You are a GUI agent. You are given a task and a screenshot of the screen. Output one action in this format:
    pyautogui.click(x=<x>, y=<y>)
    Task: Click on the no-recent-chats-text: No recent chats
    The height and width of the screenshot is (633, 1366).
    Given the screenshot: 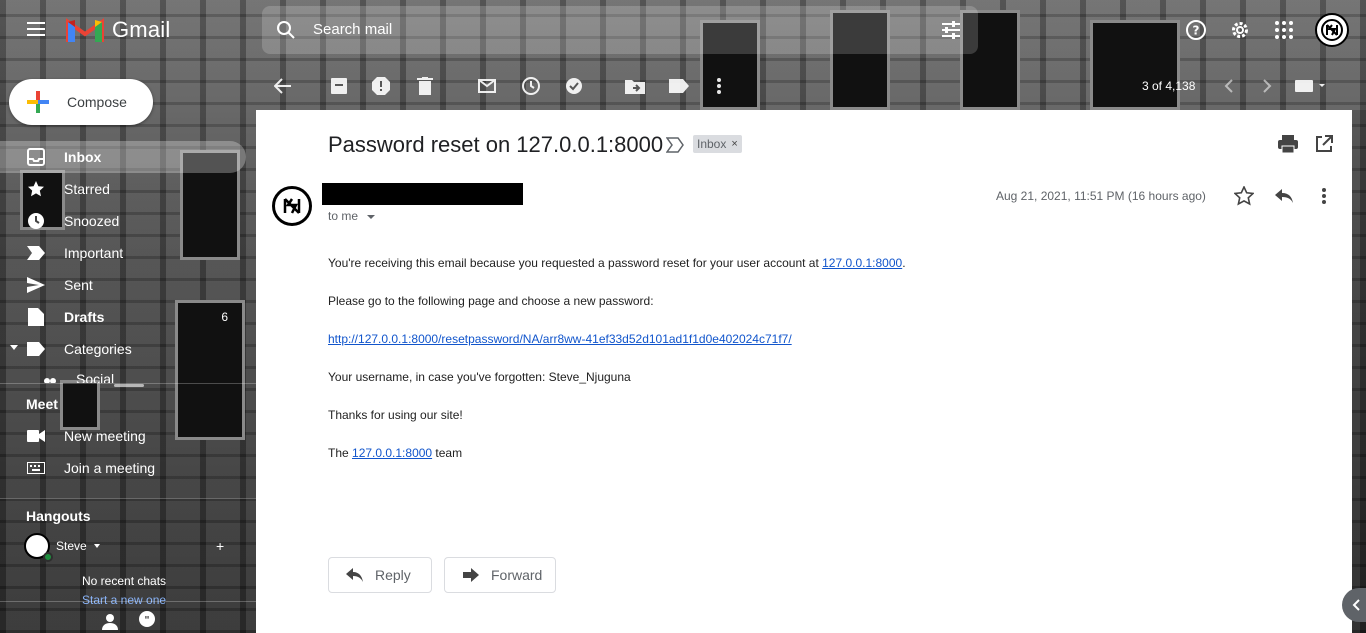 What is the action you would take?
    pyautogui.click(x=124, y=581)
    